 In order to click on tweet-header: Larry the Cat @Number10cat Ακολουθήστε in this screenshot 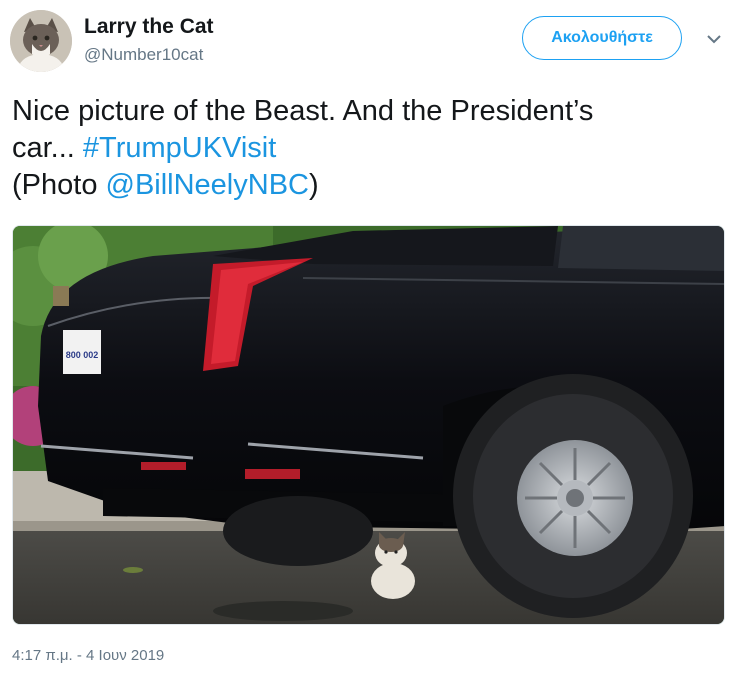, I will do `click(367, 40)`.